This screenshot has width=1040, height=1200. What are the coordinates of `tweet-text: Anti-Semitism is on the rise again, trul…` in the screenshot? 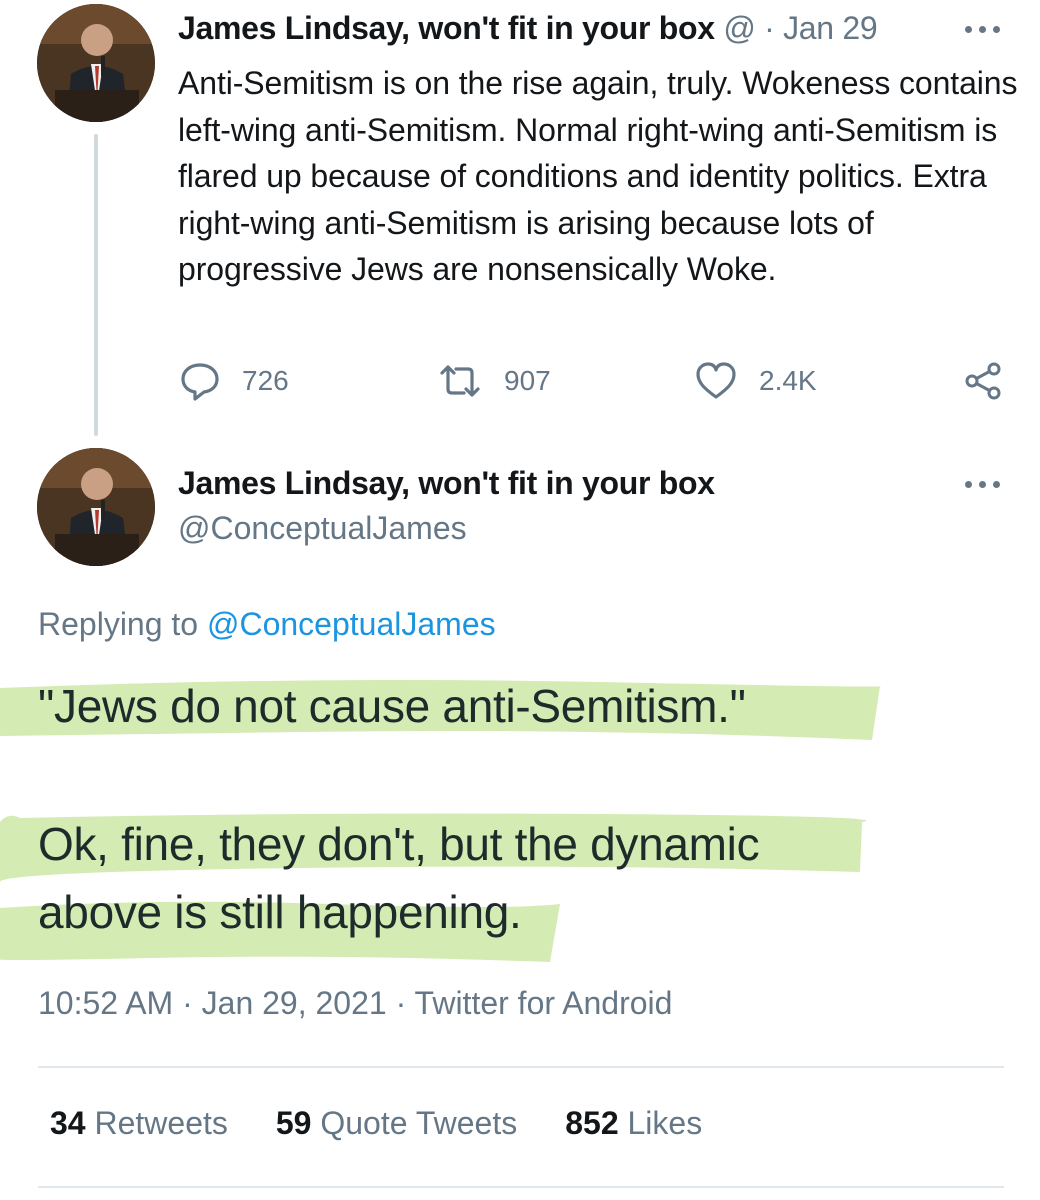 It's located at (598, 176).